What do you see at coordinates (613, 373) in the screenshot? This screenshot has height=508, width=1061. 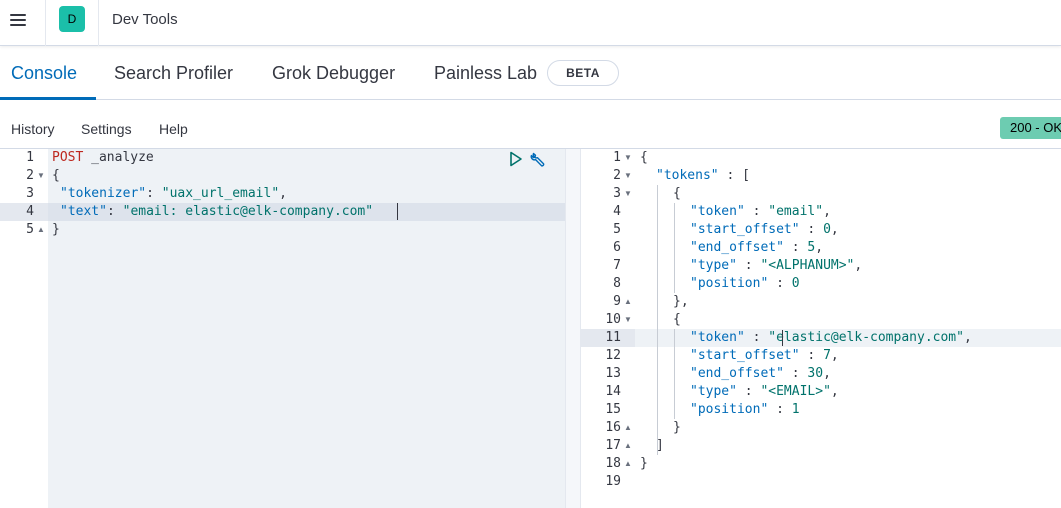 I see `line-number: 13` at bounding box center [613, 373].